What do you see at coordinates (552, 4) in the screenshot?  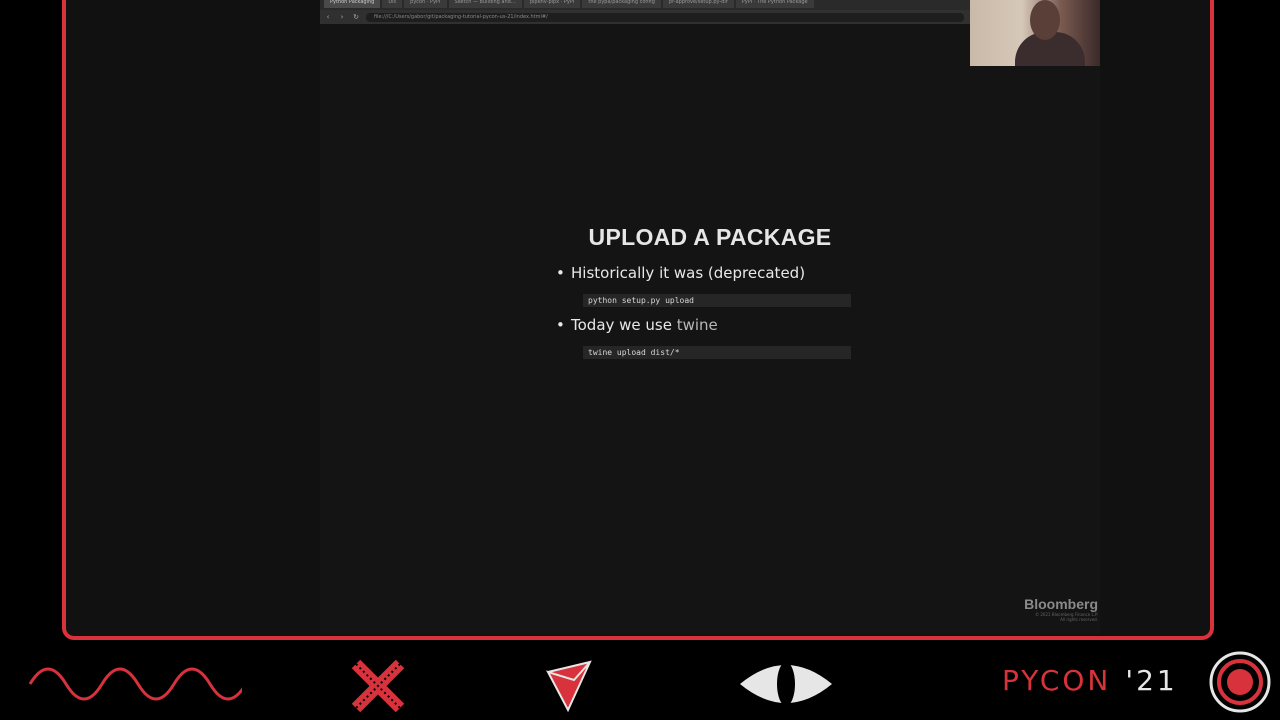 I see `browser-tab: pipenv-pipx · PyPI` at bounding box center [552, 4].